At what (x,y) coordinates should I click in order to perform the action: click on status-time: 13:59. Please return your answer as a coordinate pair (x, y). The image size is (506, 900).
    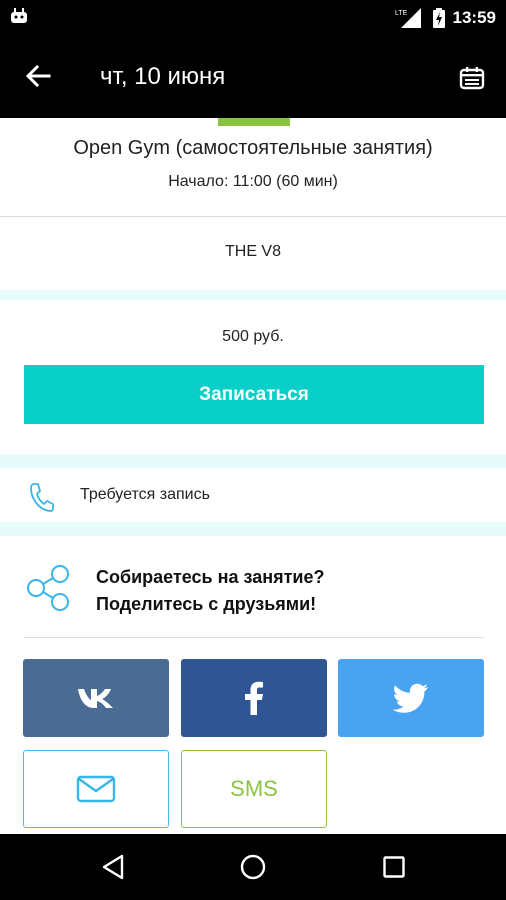
    Looking at the image, I should click on (474, 17).